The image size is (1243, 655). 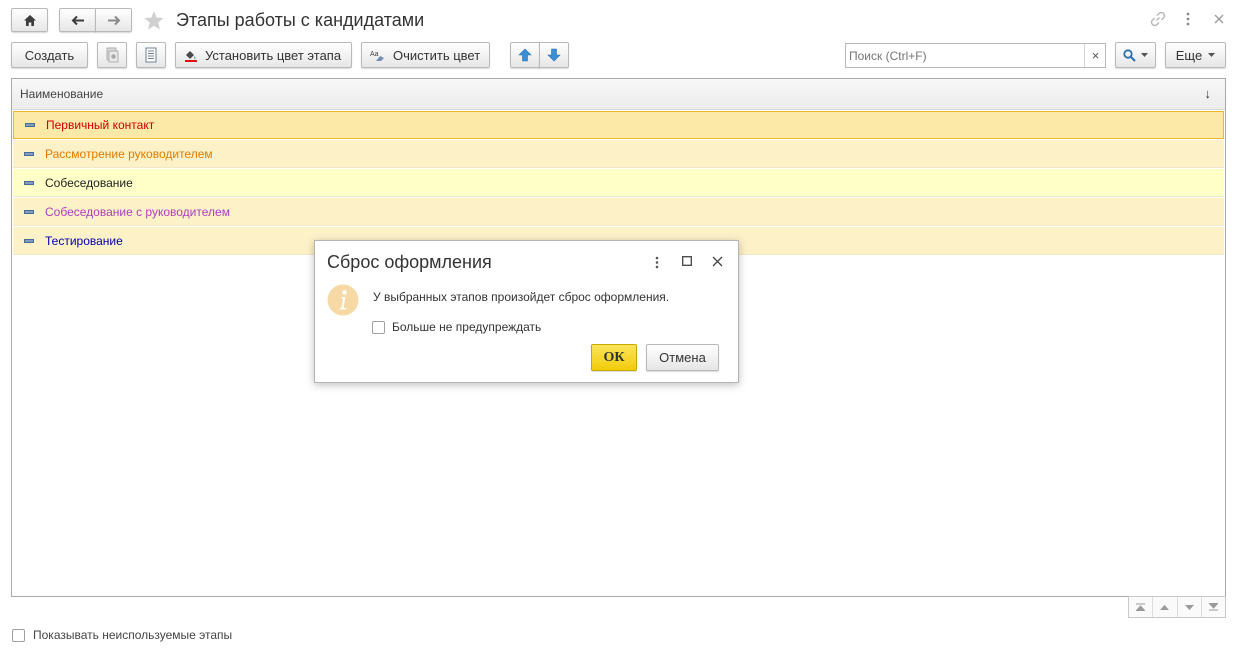 What do you see at coordinates (437, 55) in the screenshot?
I see `clear-color-label: Очистить цвет` at bounding box center [437, 55].